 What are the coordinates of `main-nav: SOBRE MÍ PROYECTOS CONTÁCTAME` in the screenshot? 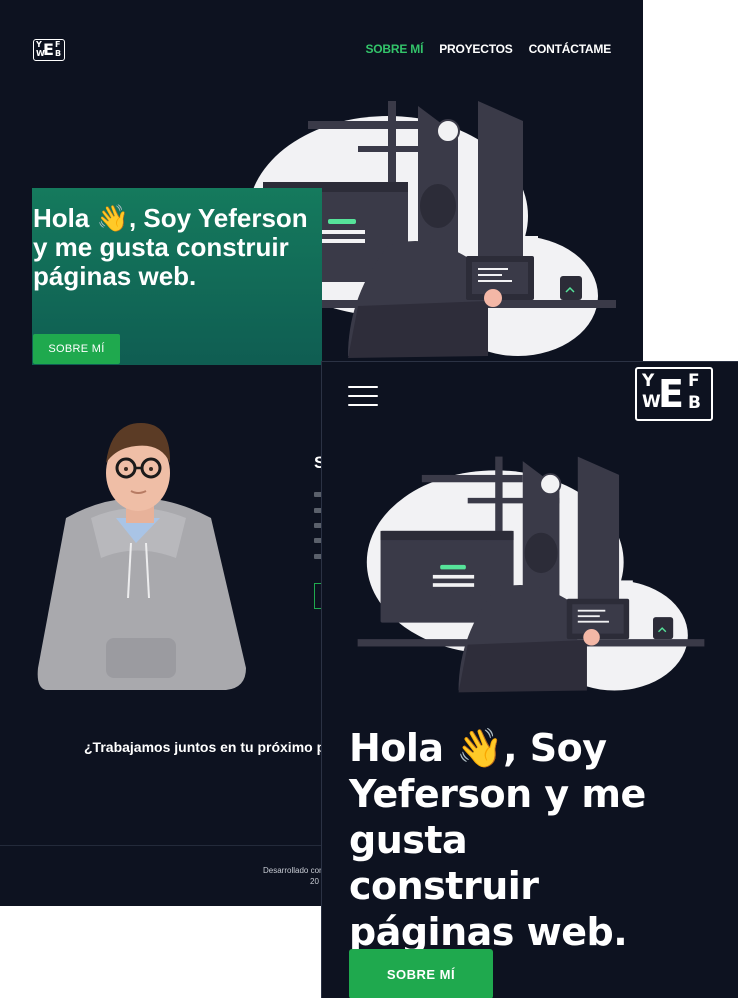 It's located at (488, 49).